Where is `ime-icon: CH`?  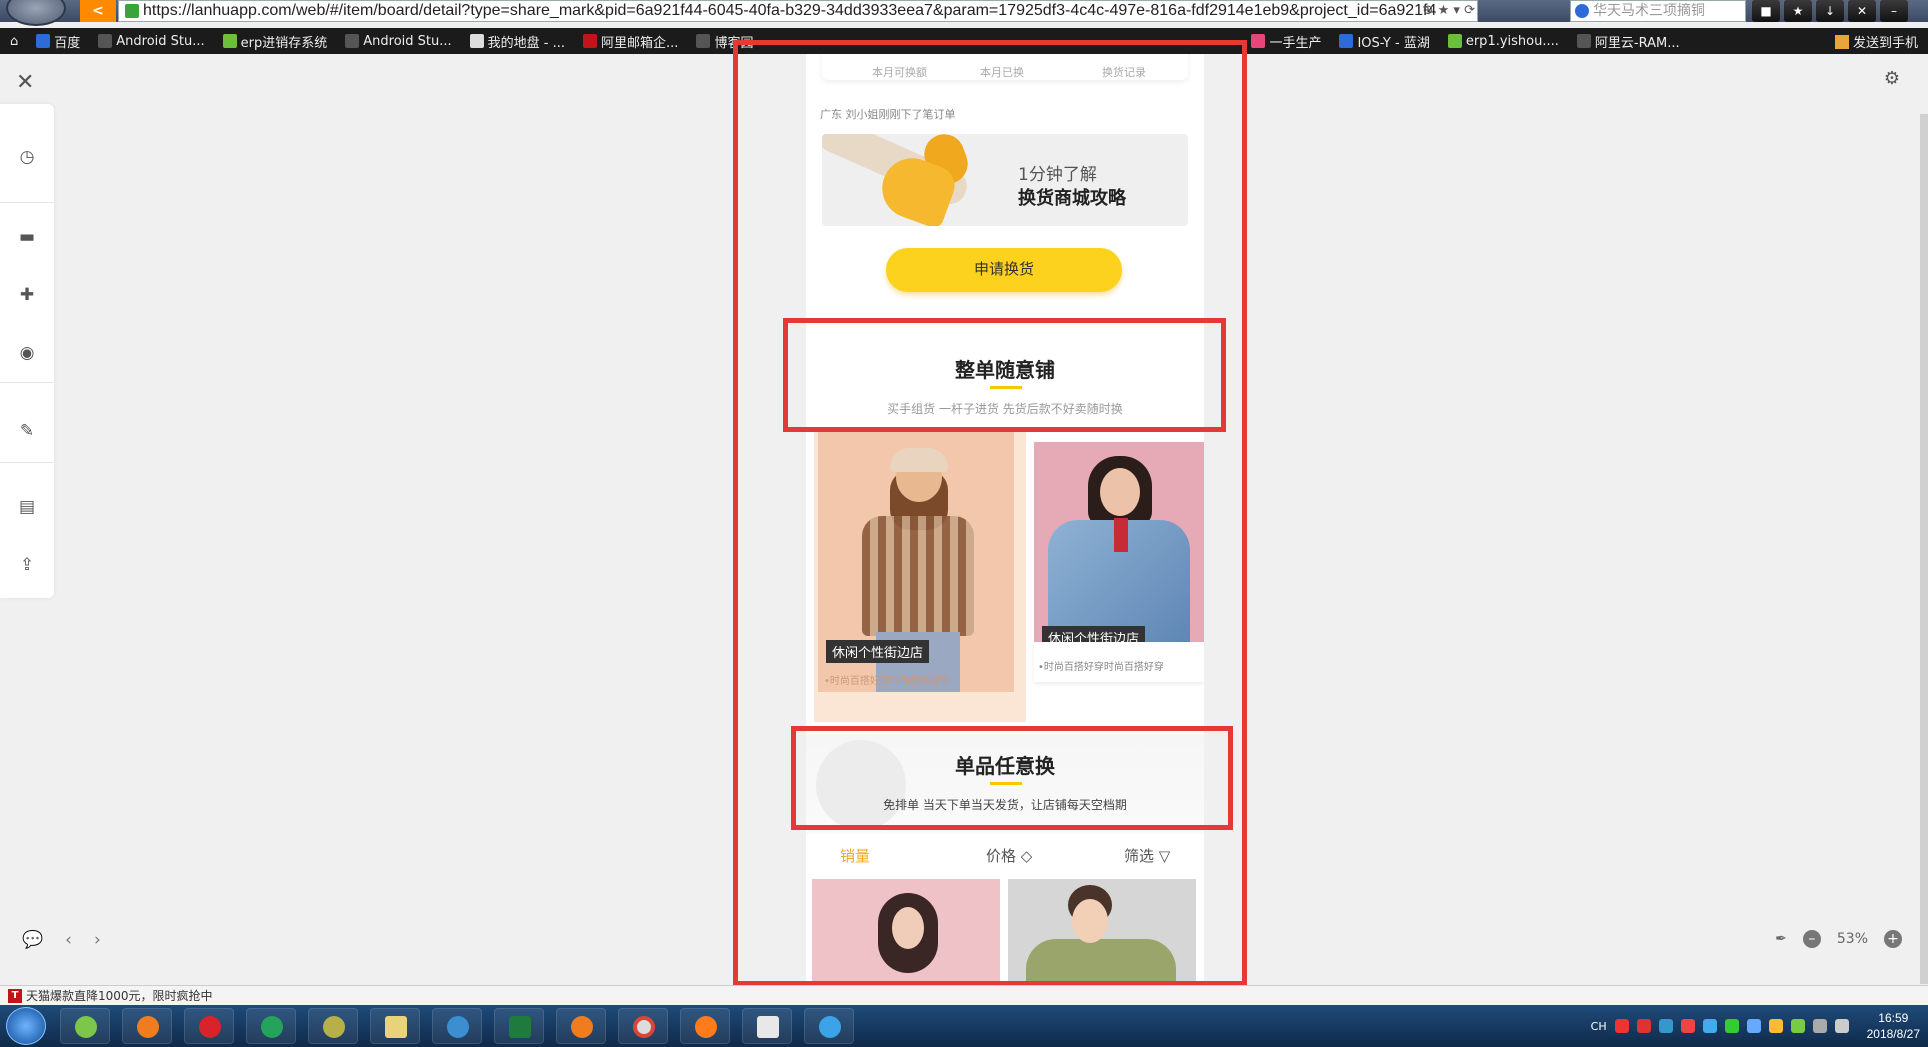 ime-icon: CH is located at coordinates (1599, 1026).